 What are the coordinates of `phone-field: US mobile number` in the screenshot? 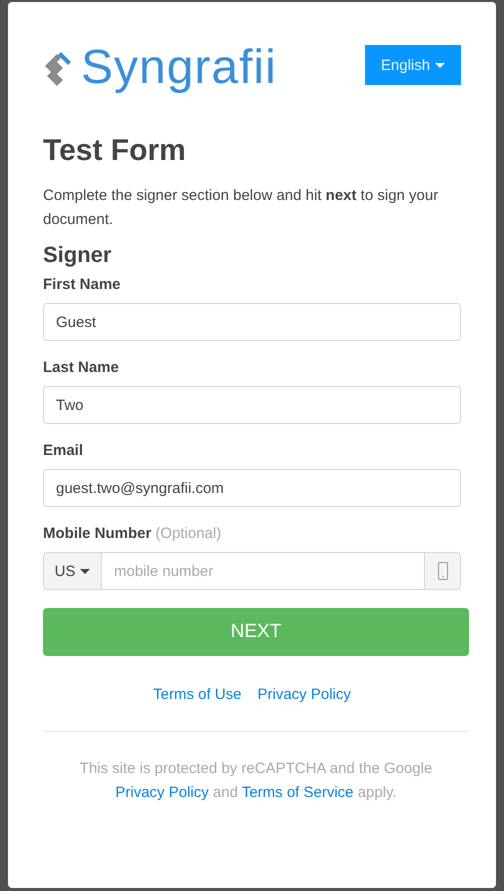 It's located at (252, 571).